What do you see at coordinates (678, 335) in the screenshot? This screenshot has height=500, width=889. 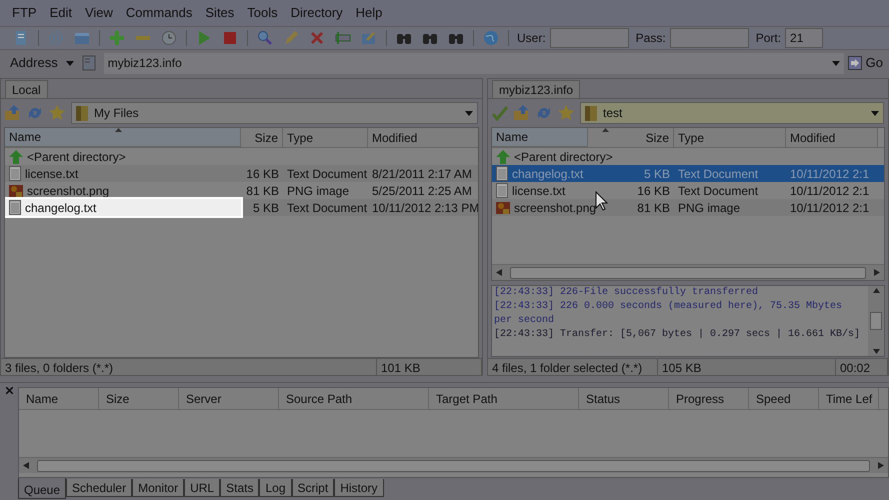 I see `log-line: [22:43:33] Transfer: [5,067 bytes | 0.297 secs | 16.661 KB/s]` at bounding box center [678, 335].